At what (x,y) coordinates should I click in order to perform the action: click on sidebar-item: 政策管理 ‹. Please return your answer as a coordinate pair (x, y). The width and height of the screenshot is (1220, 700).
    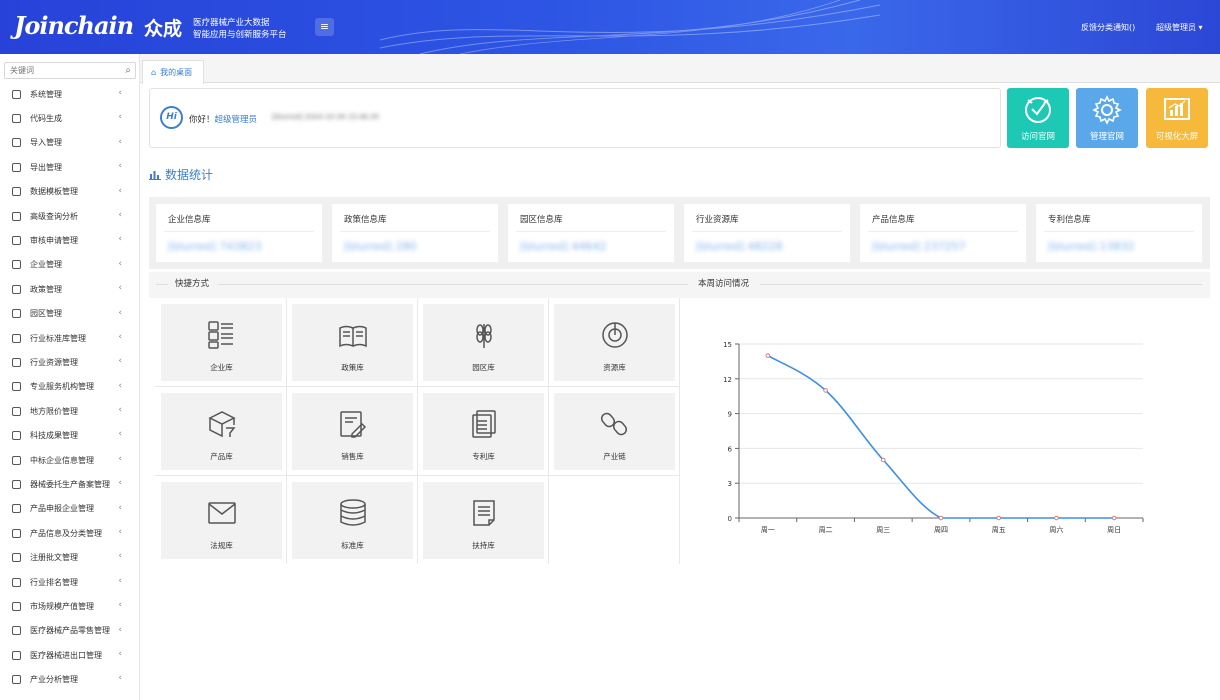
    Looking at the image, I should click on (69, 289).